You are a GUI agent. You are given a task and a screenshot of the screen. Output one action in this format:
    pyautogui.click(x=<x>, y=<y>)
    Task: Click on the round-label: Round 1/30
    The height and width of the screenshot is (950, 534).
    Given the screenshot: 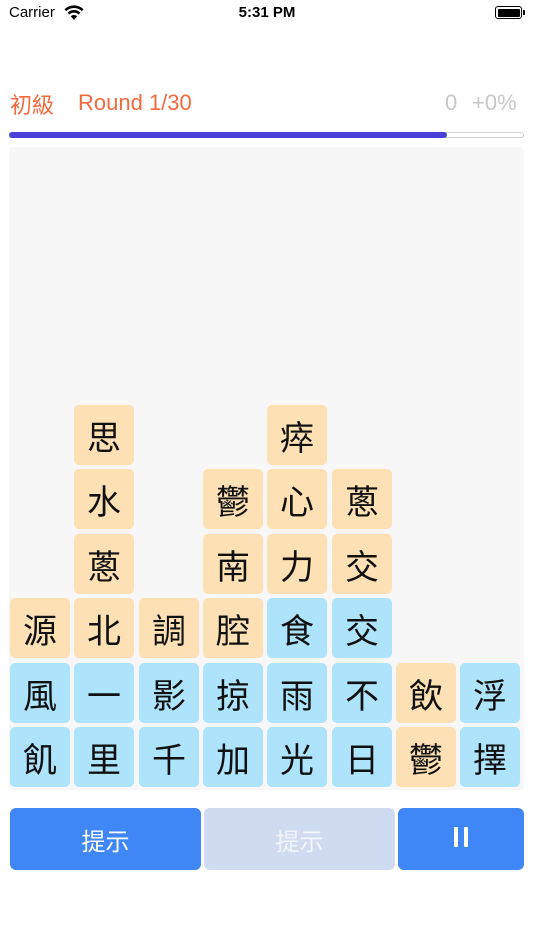 What is the action you would take?
    pyautogui.click(x=135, y=102)
    